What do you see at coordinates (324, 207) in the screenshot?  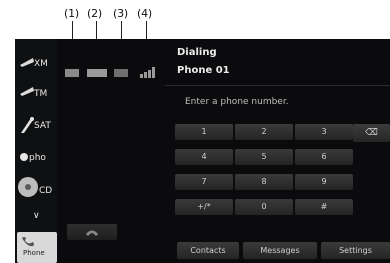 I see `key-hash: #` at bounding box center [324, 207].